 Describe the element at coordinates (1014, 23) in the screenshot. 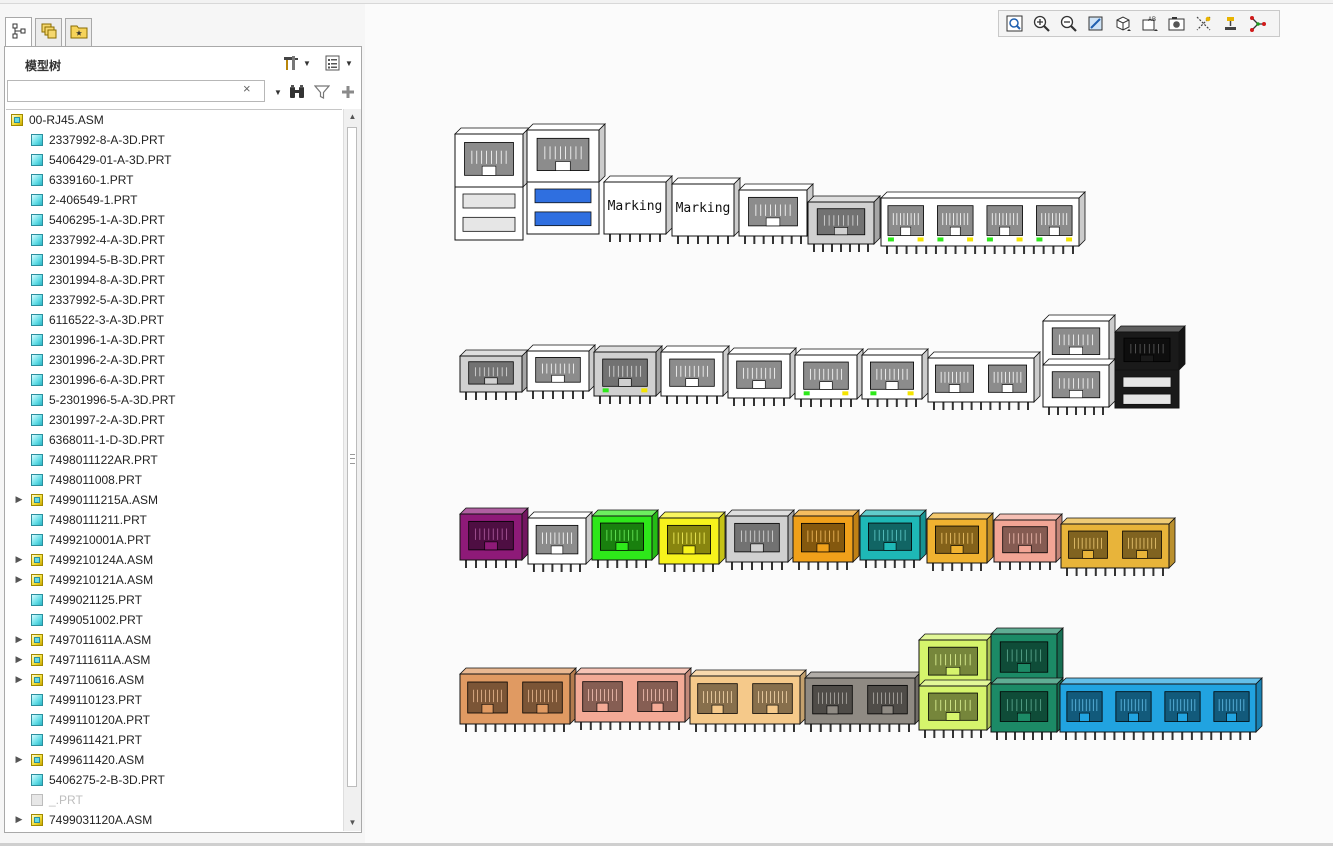

I see `refit-button` at that location.